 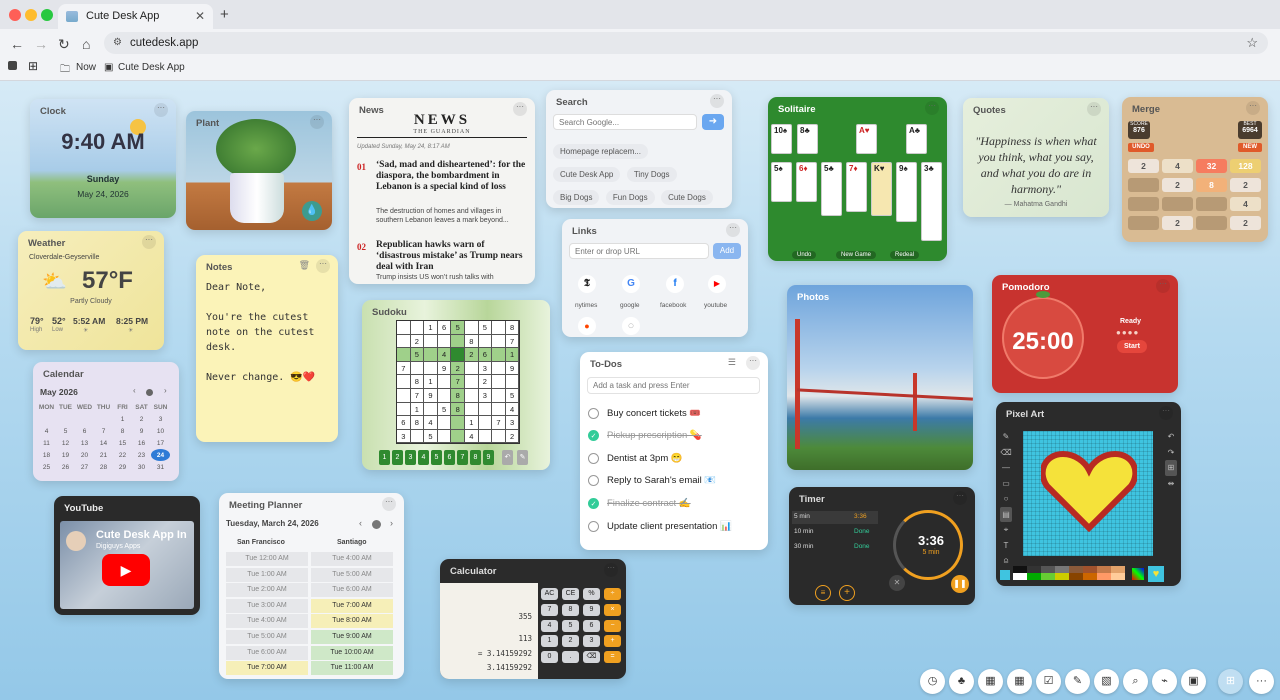 I want to click on sudoku-cell: 5, so click(x=512, y=396).